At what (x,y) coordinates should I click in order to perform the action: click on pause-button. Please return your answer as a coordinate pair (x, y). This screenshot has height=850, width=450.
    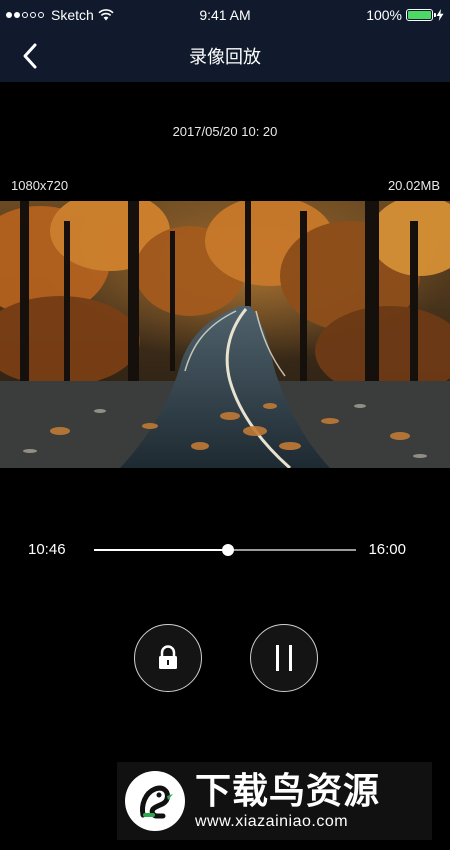
    Looking at the image, I should click on (284, 658).